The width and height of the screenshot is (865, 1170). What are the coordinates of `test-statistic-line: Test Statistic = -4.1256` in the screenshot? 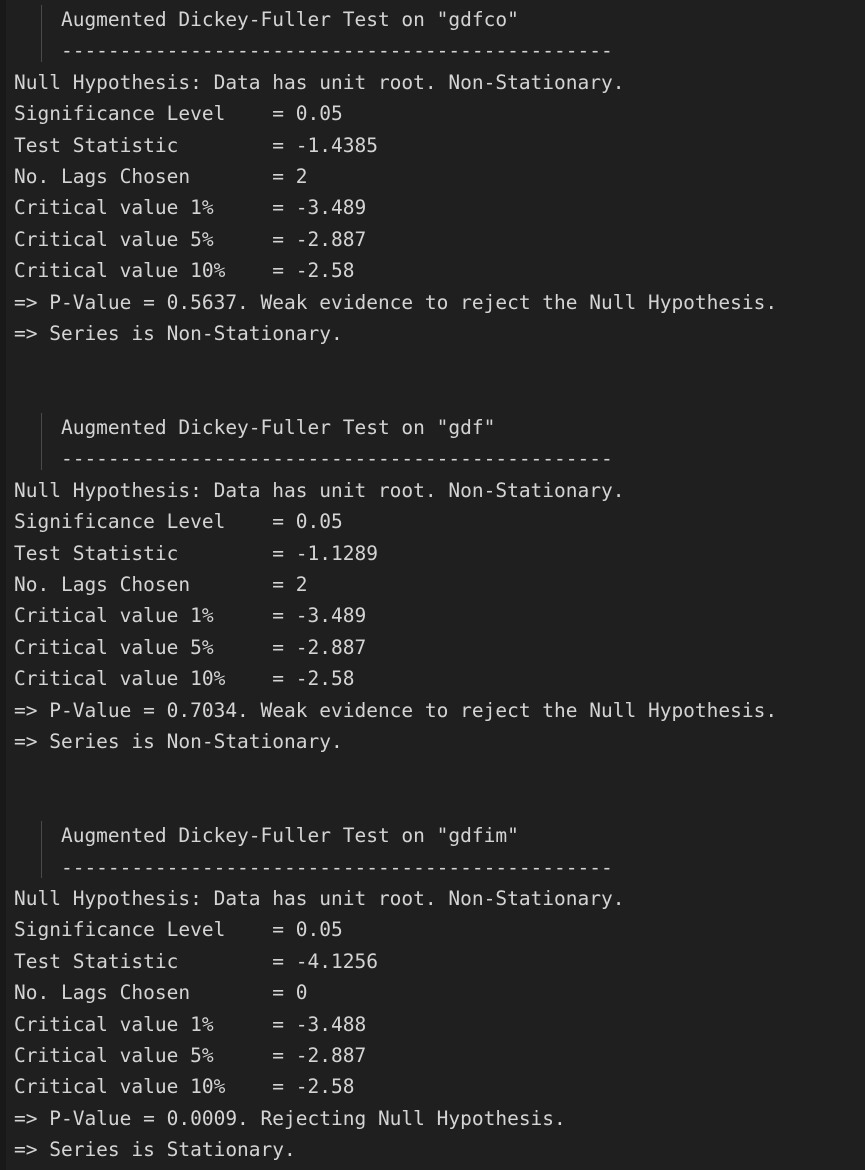 It's located at (196, 961).